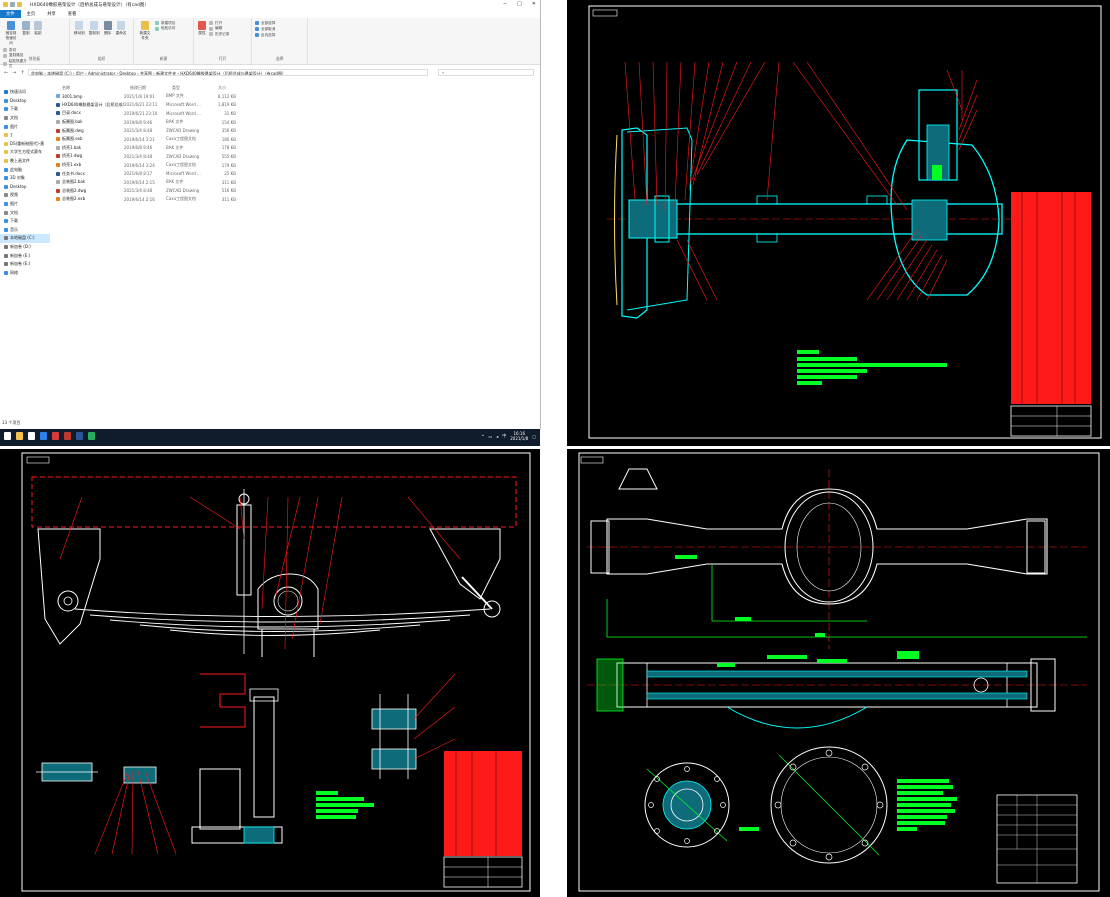 Image resolution: width=1110 pixels, height=897 pixels. Describe the element at coordinates (16, 50) in the screenshot. I see `cut-button: 剪切` at that location.